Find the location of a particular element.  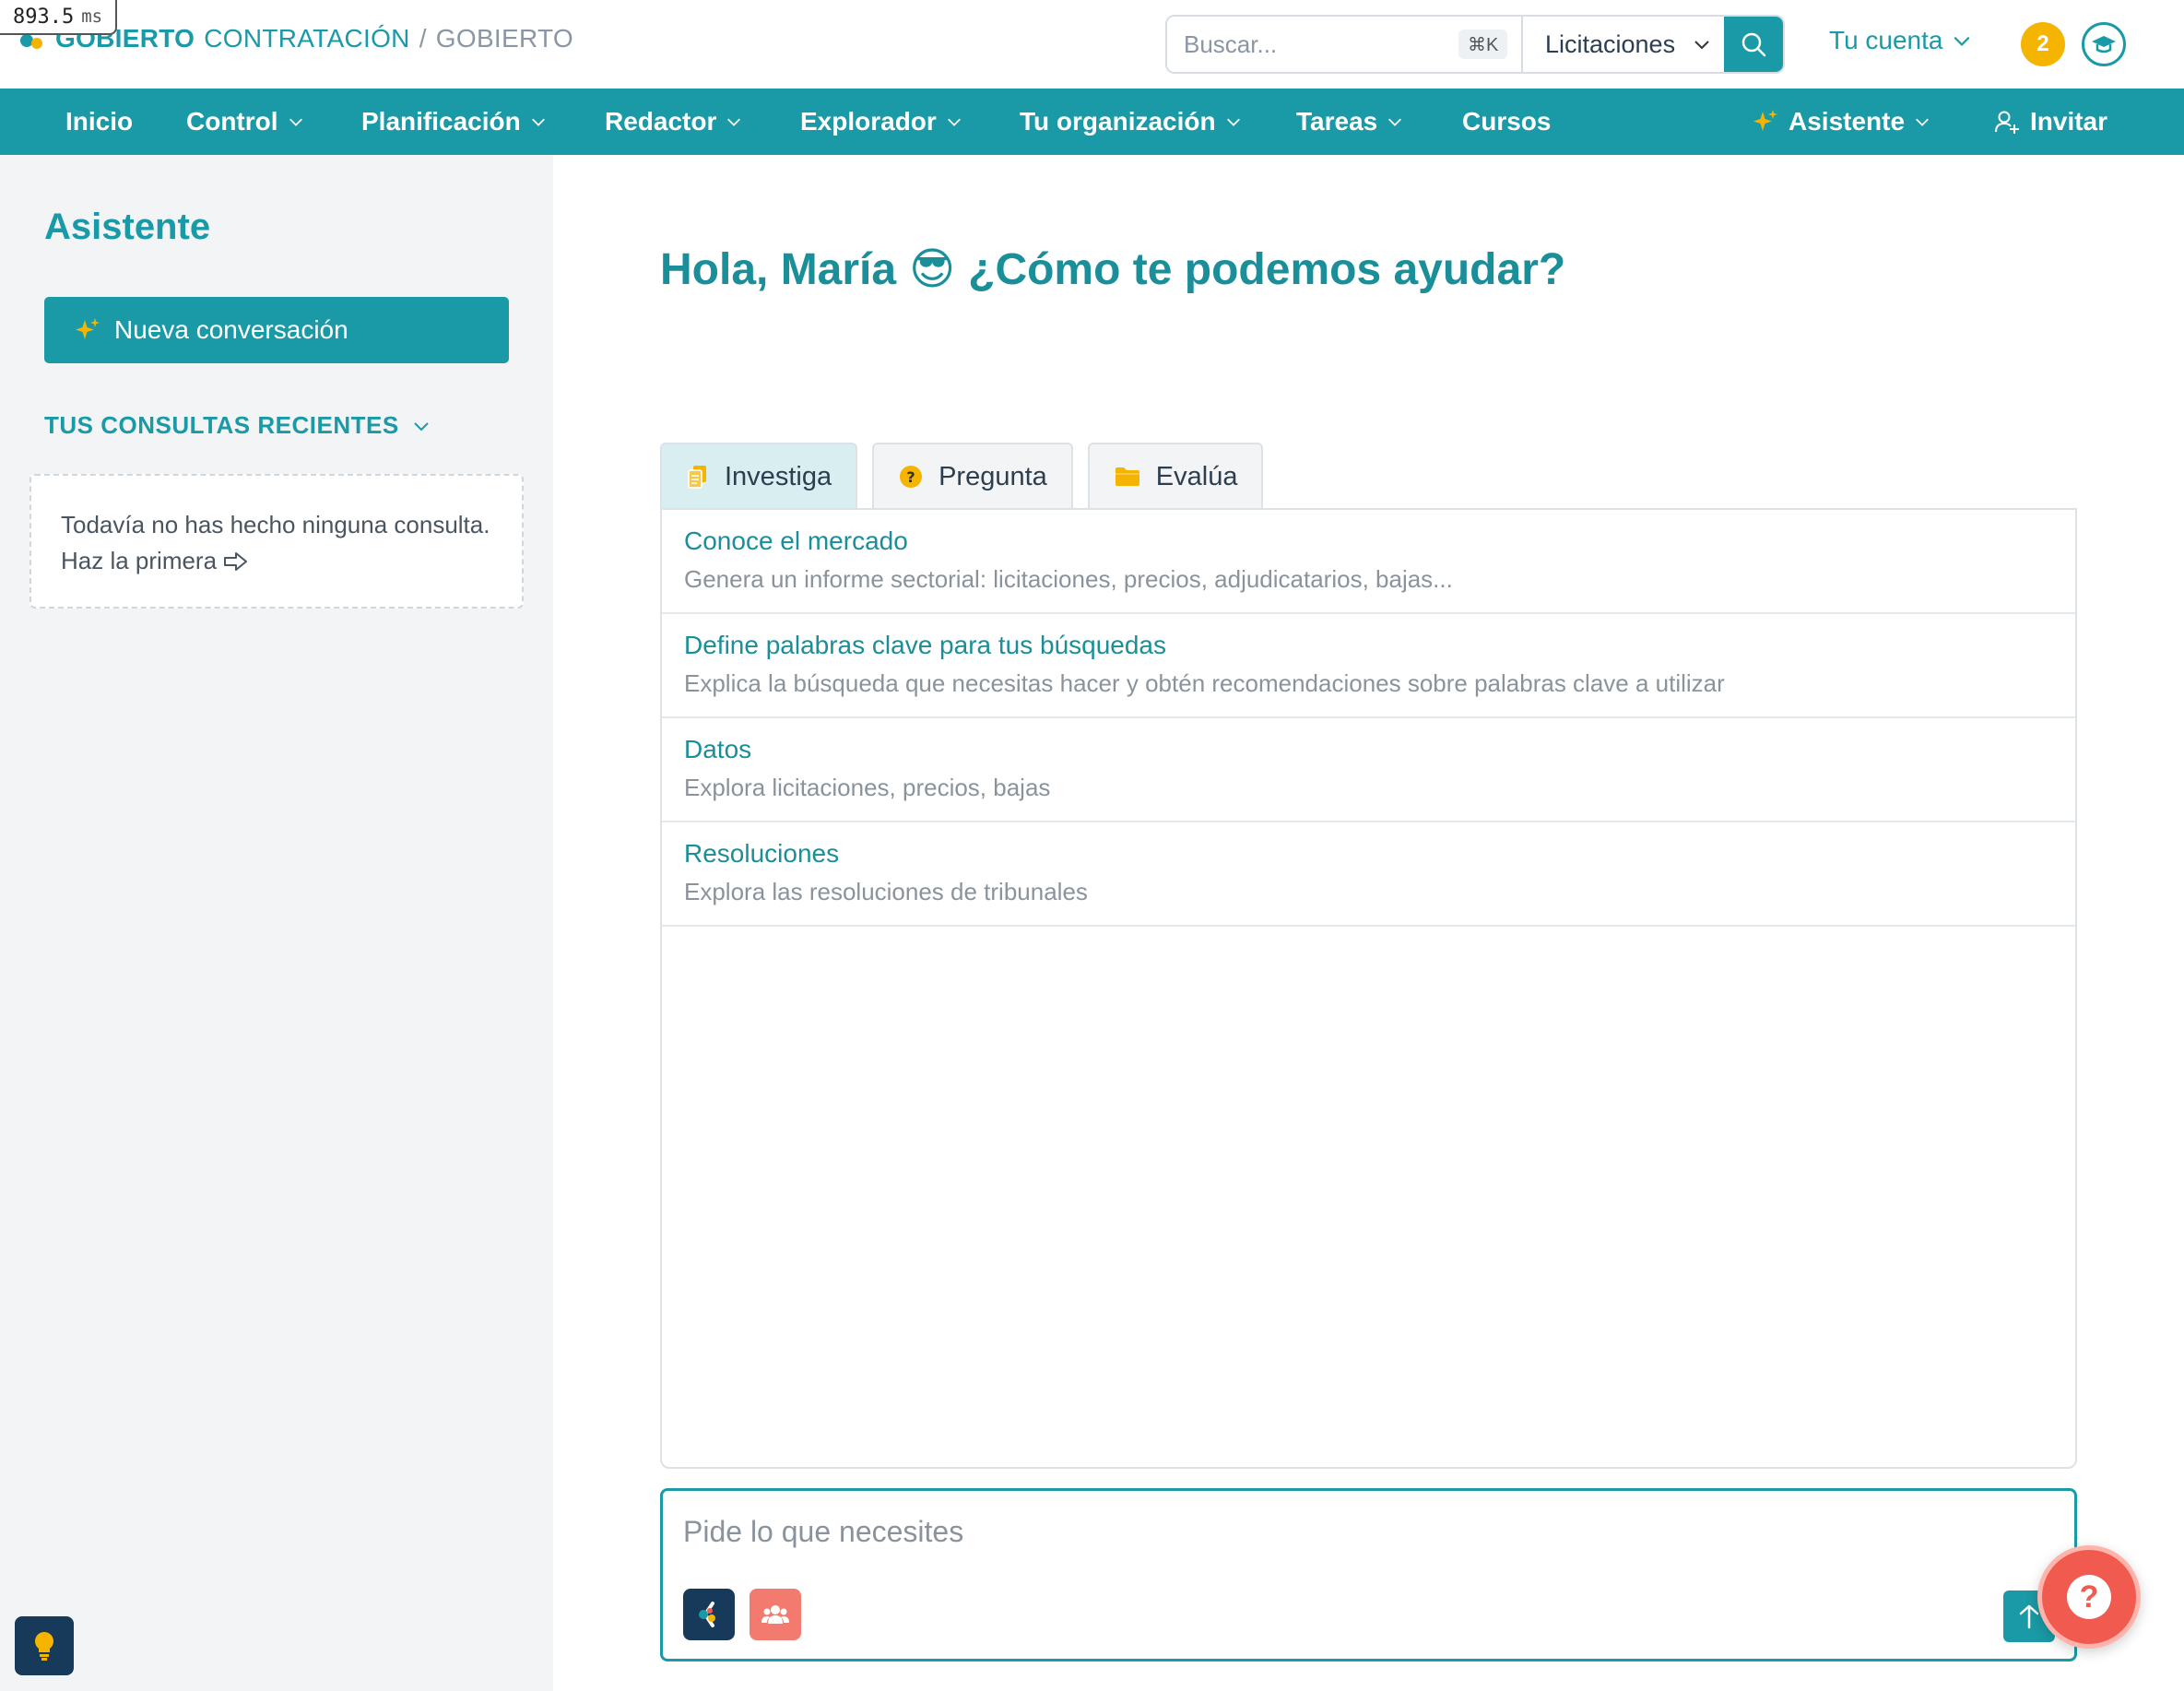

option-title: Conoce el mercado is located at coordinates (796, 540).